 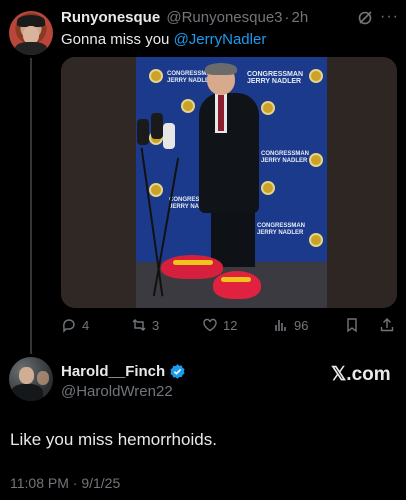 I want to click on tweet-text: Gonna miss you @JerryNadler, so click(x=163, y=39).